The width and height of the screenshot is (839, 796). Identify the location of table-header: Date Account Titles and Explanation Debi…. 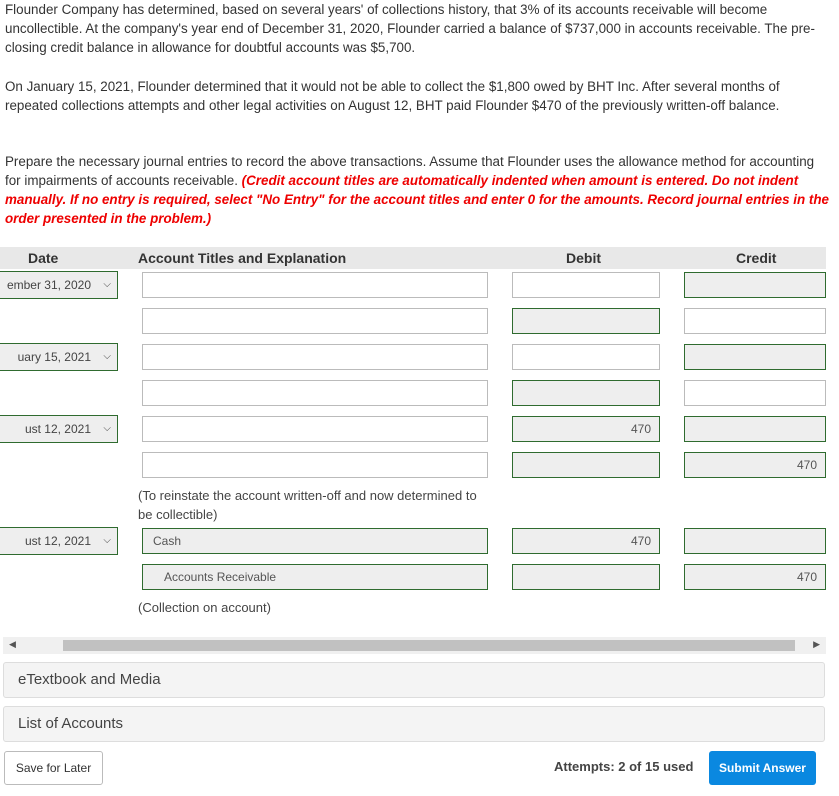
(413, 258).